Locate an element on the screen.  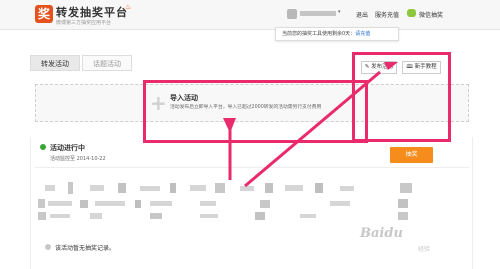
arrow-head is located at coordinates (391, 66).